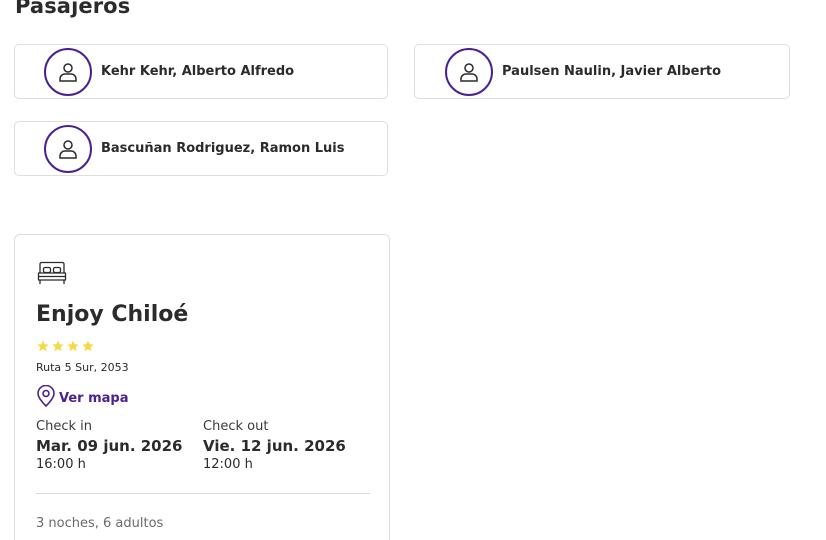  I want to click on passenger-name: Kehr Kehr, Alberto Alfredo, so click(198, 71).